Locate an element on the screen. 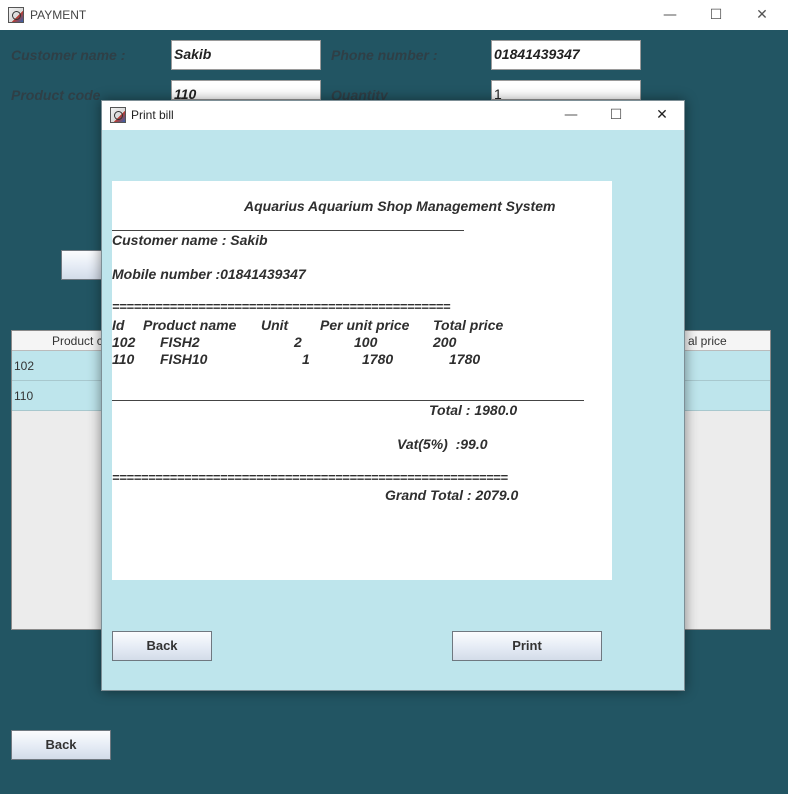 The width and height of the screenshot is (788, 794). mobile-line: Mobile number :01841439347 is located at coordinates (209, 274).